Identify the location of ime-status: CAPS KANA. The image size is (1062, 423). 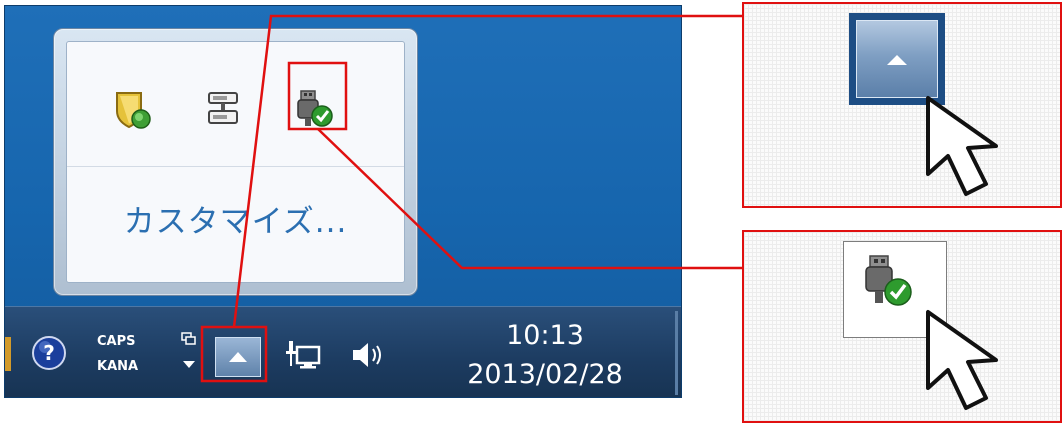
(117, 354).